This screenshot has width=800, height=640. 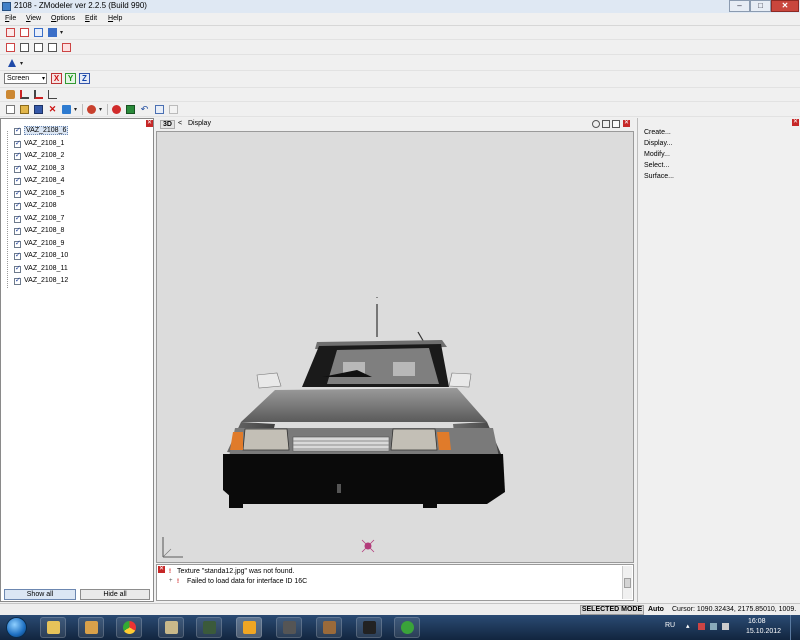 What do you see at coordinates (38, 32) in the screenshot?
I see `move-icon` at bounding box center [38, 32].